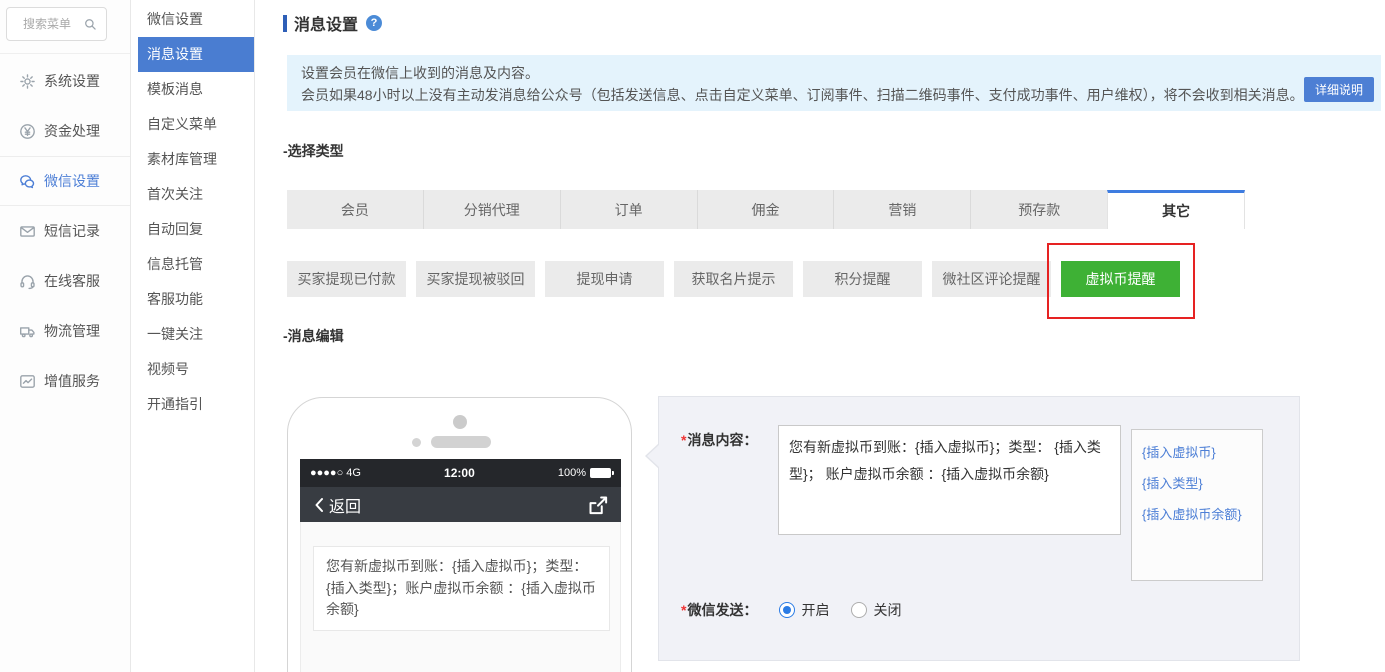  I want to click on primary-nav: 系统设置 资金处理 微信设置 短信记录 在线客服 物流管理 增值服务, so click(65, 231).